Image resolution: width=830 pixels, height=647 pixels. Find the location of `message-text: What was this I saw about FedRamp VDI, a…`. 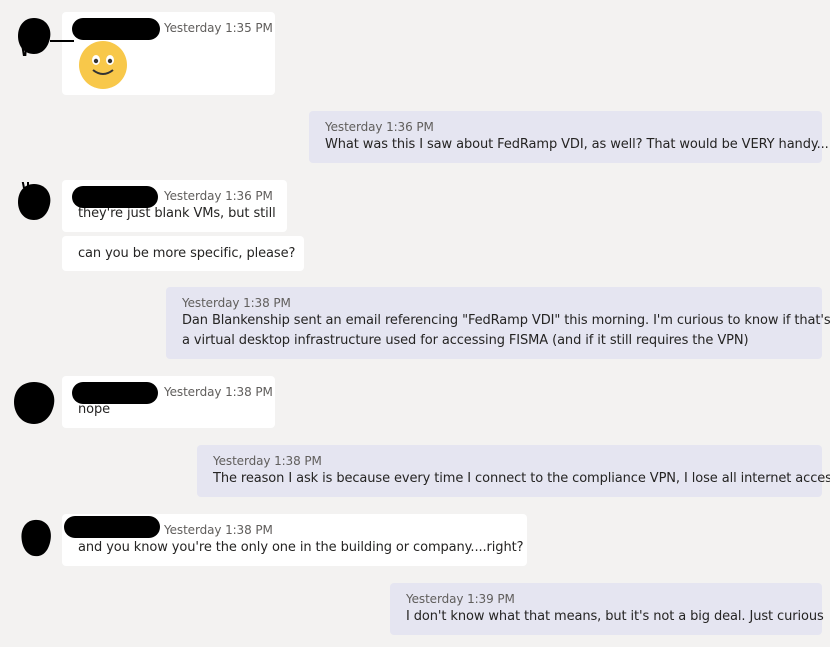

message-text: What was this I saw about FedRamp VDI, a… is located at coordinates (577, 144).